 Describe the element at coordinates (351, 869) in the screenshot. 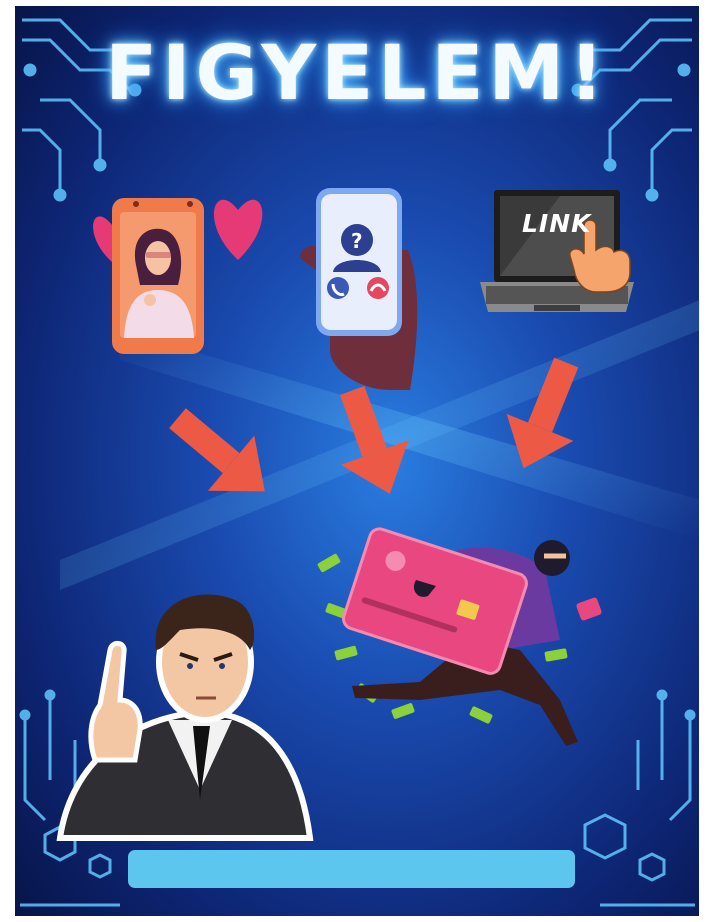

I see `caption-bar` at that location.